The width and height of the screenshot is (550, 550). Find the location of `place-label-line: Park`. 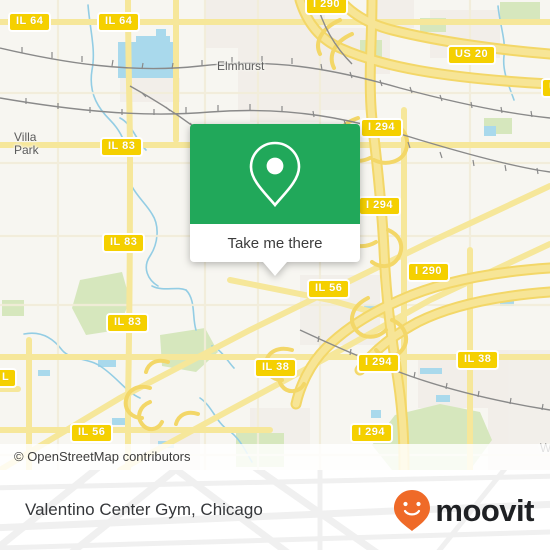

place-label-line: Park is located at coordinates (26, 150).